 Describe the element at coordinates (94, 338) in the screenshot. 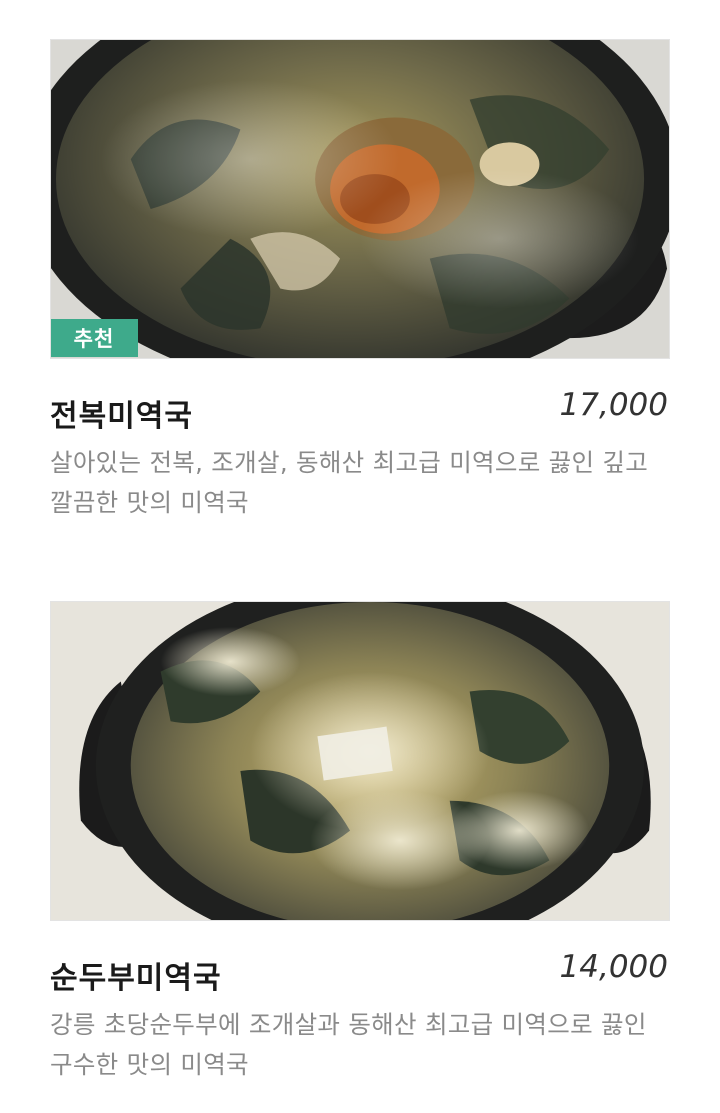

I see `recommended-badge: 추천` at that location.